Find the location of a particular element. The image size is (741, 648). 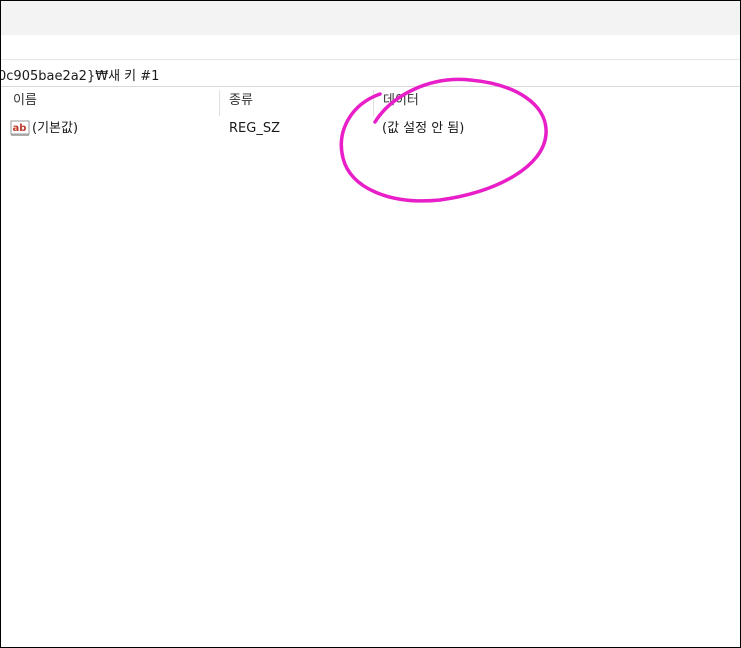

column-header-name: 이름 is located at coordinates (25, 101).